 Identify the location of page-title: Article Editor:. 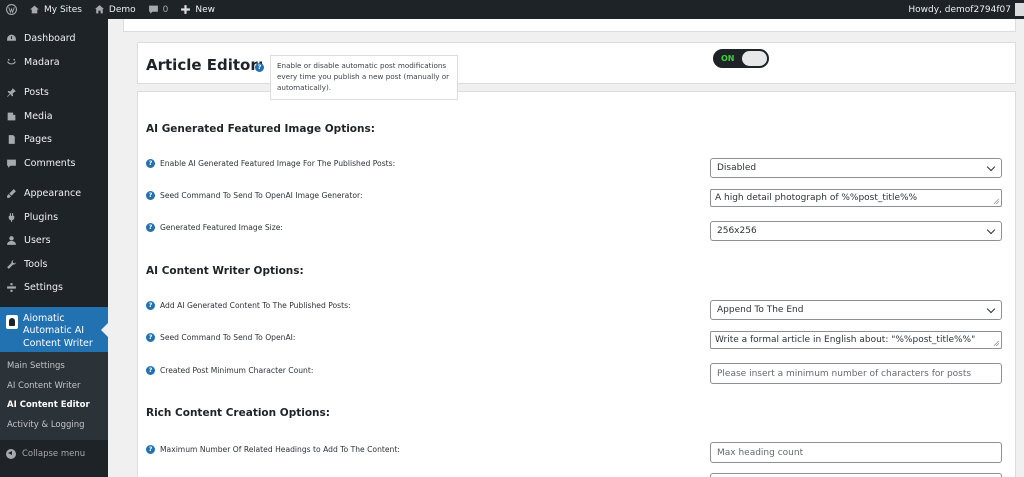
(205, 65).